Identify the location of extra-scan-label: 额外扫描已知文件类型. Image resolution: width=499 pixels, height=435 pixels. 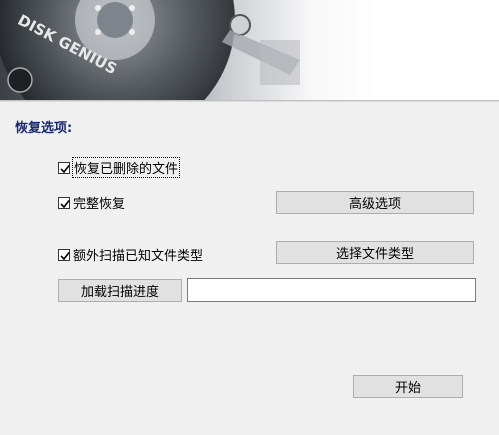
(138, 254).